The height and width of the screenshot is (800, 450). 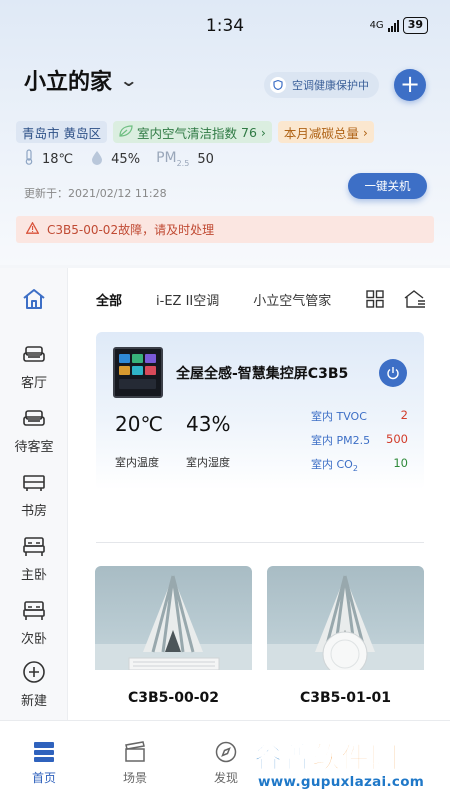 I want to click on air-index-tag: 室内空气清洁指数 76 ›, so click(x=192, y=132).